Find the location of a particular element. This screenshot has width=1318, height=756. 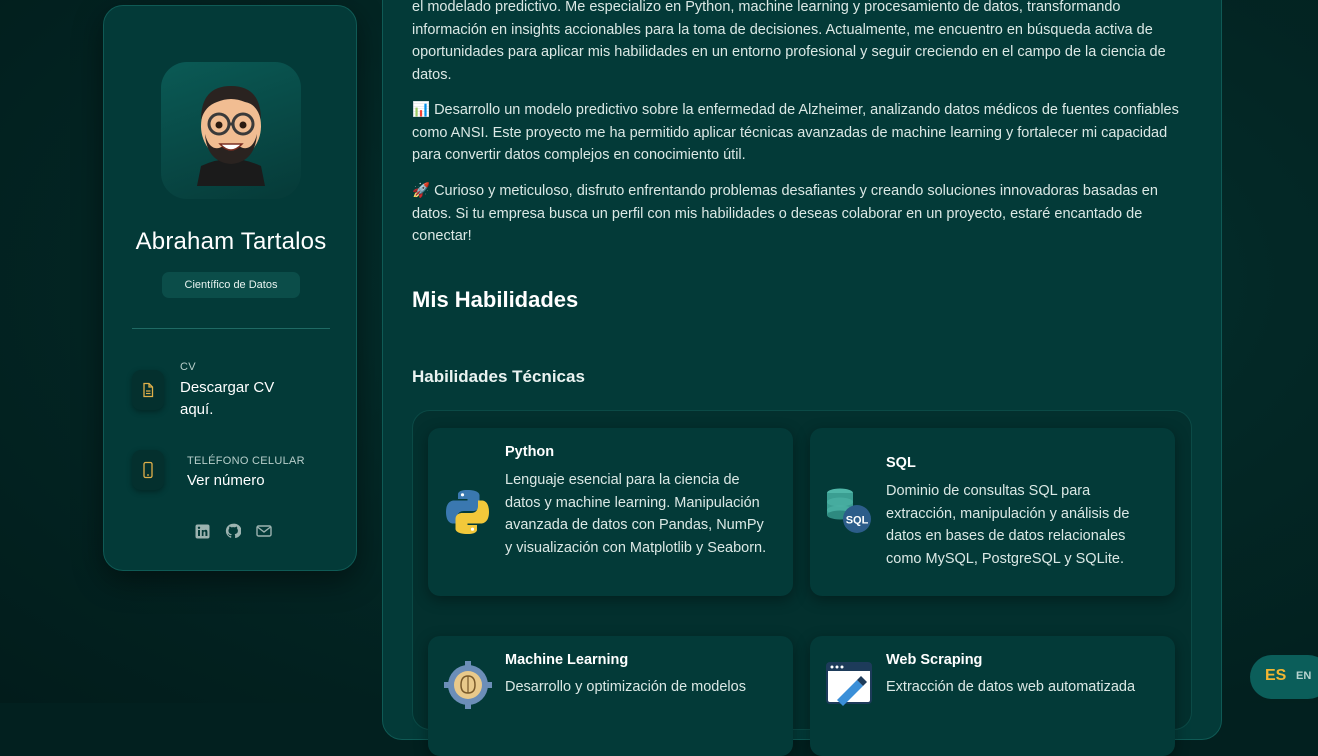

profile-title-badge: Científico de Datos is located at coordinates (231, 285).